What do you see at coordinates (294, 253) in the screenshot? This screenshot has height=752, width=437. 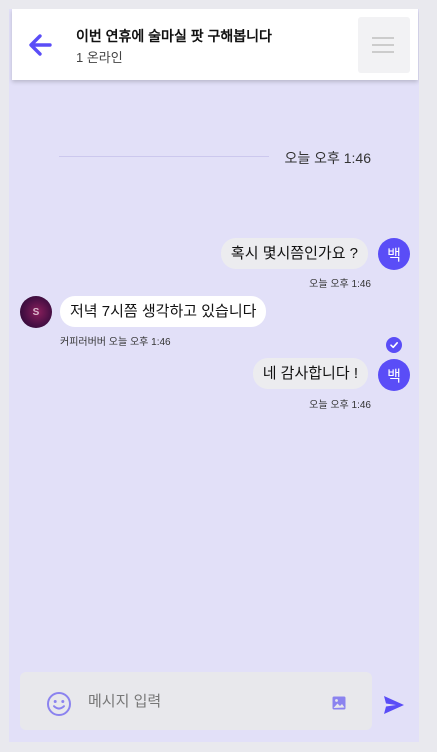 I see `message-bubble-outgoing: 혹시 몇시쯤인가요 ?` at bounding box center [294, 253].